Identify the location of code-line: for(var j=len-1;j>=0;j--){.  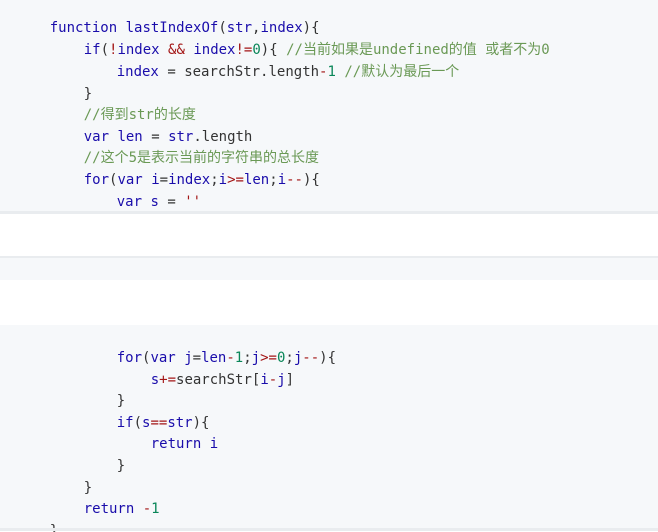
(209, 345).